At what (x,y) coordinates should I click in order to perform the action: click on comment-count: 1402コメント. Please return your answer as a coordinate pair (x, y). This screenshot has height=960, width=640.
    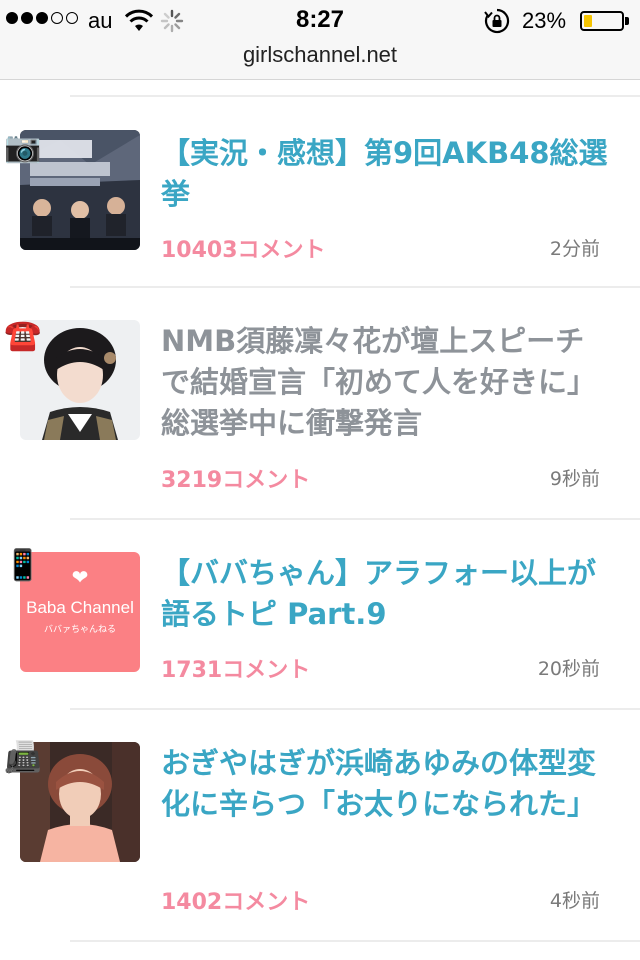
    Looking at the image, I should click on (236, 902).